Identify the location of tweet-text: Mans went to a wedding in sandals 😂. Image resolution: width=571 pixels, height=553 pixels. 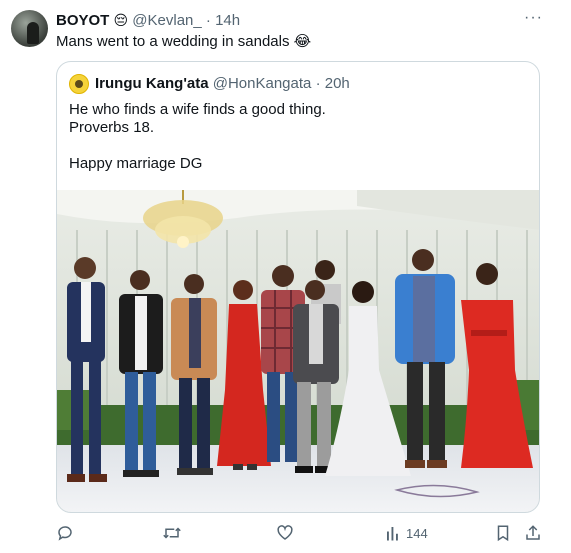
(184, 41).